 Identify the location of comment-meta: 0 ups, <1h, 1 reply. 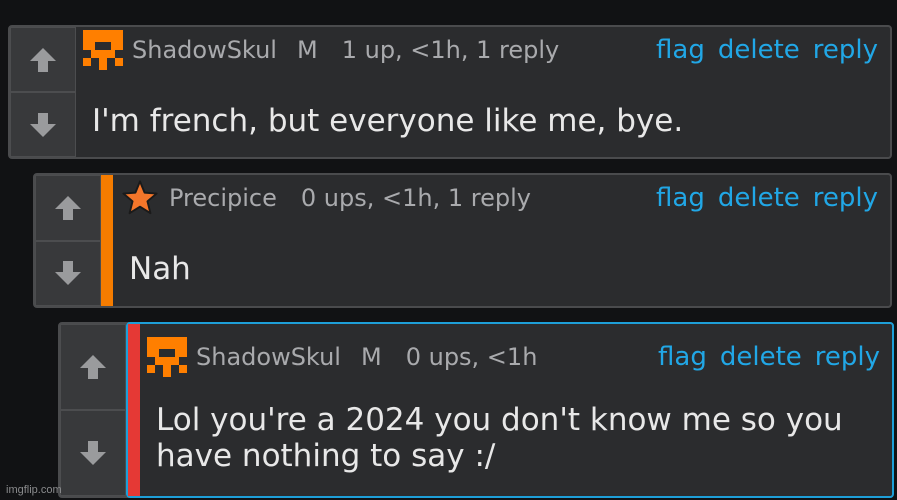
(415, 198).